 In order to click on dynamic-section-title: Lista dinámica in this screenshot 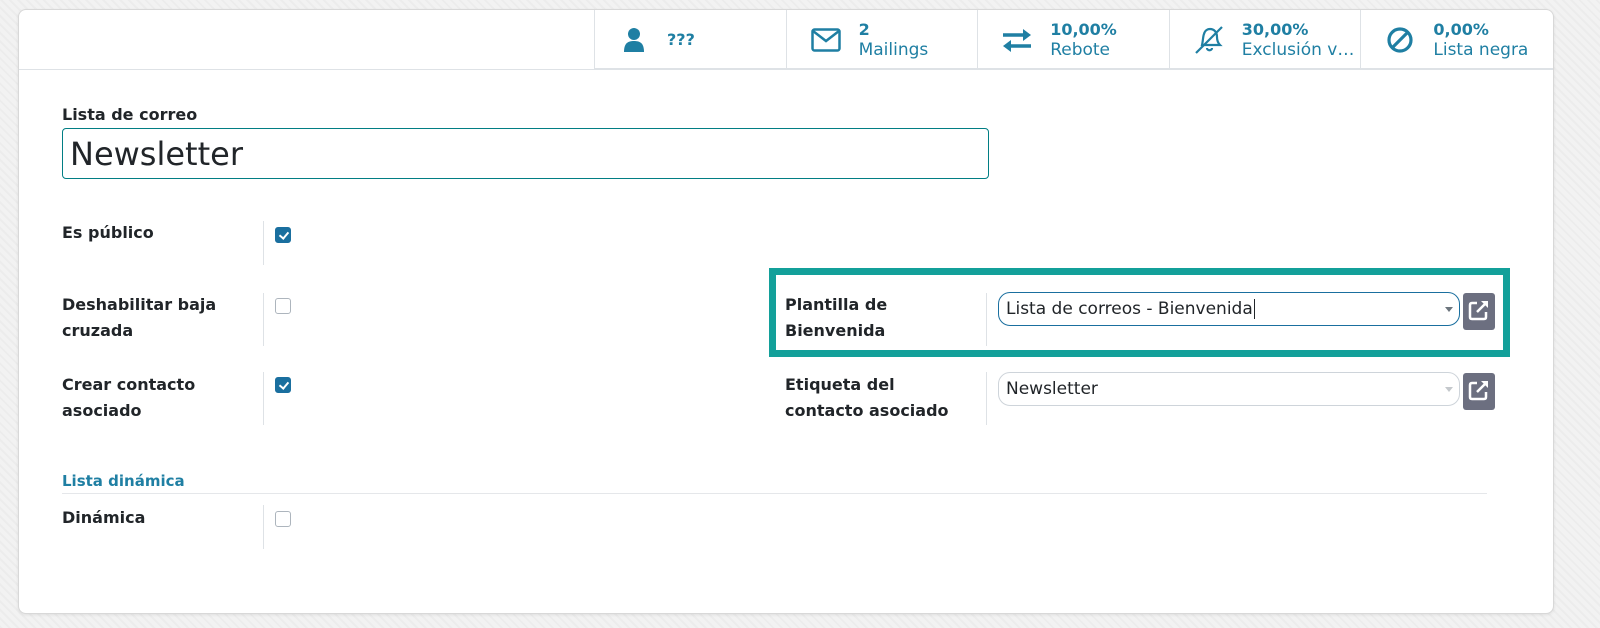, I will do `click(123, 481)`.